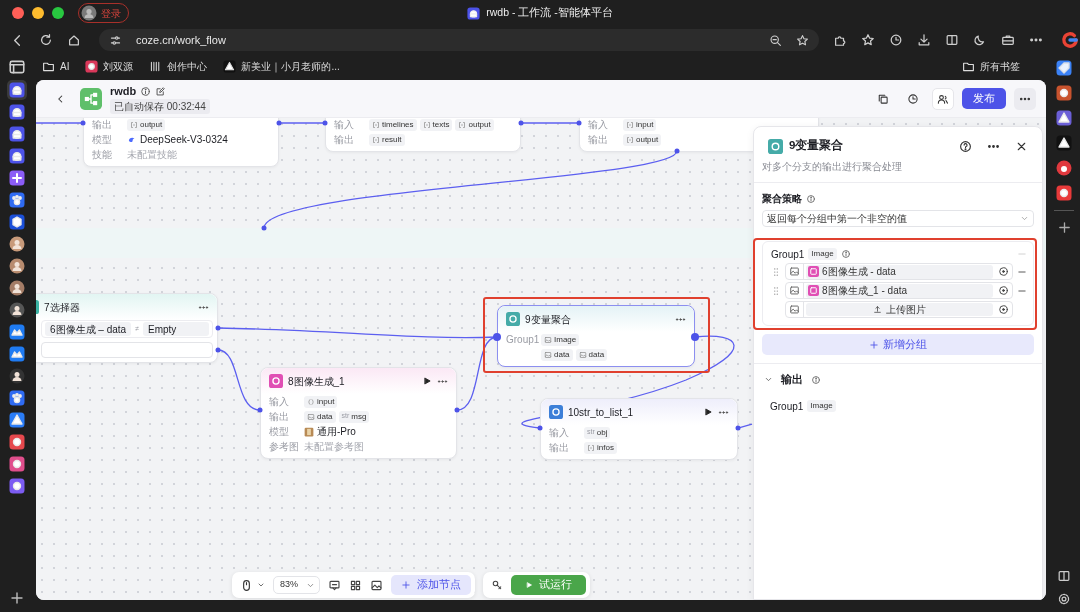 Image resolution: width=1080 pixels, height=612 pixels. Describe the element at coordinates (17, 420) in the screenshot. I see `triangle-icon` at that location.